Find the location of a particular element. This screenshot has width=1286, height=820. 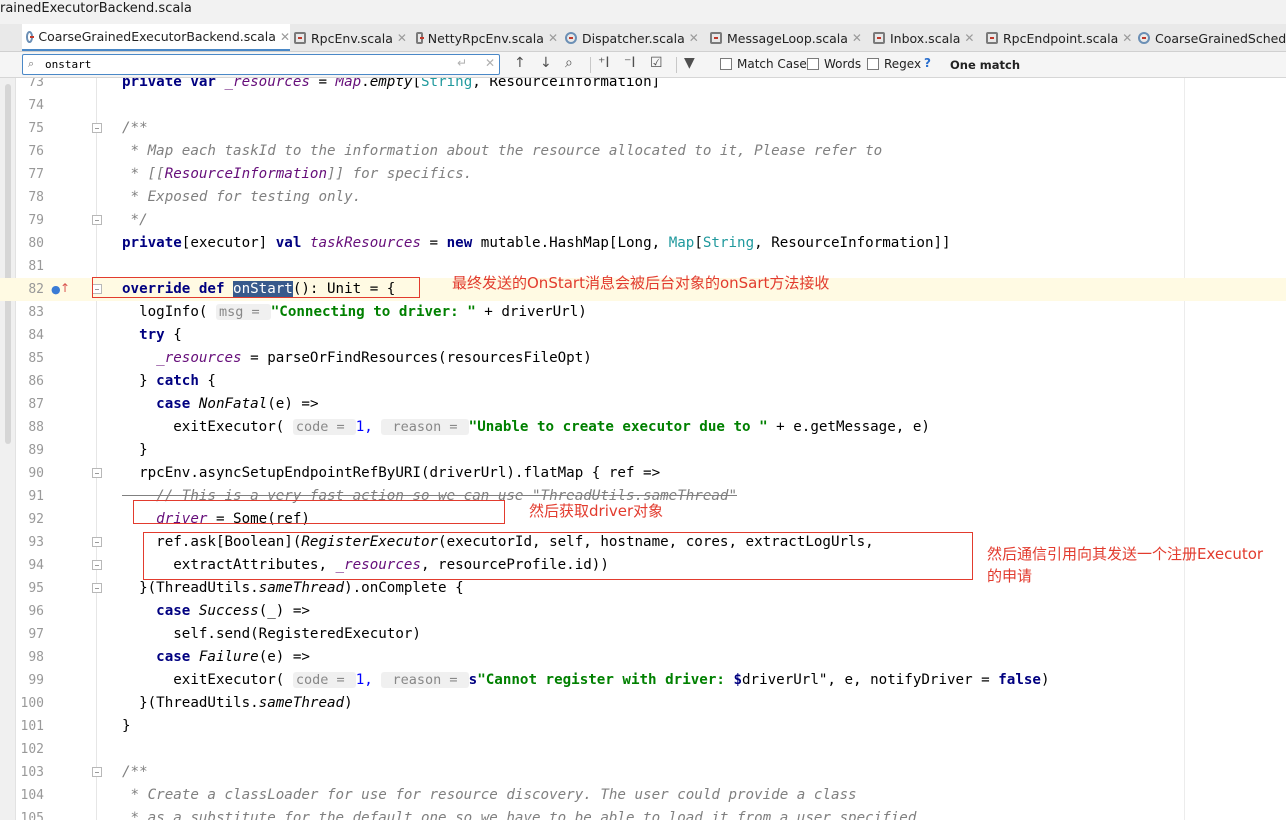

tab-rpcenv: RpcEnv.scala ✕ is located at coordinates (354, 37).